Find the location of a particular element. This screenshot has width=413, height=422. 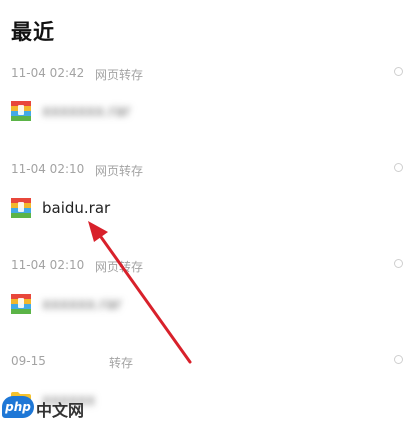

site-watermark: php 中文网 is located at coordinates (62, 407).